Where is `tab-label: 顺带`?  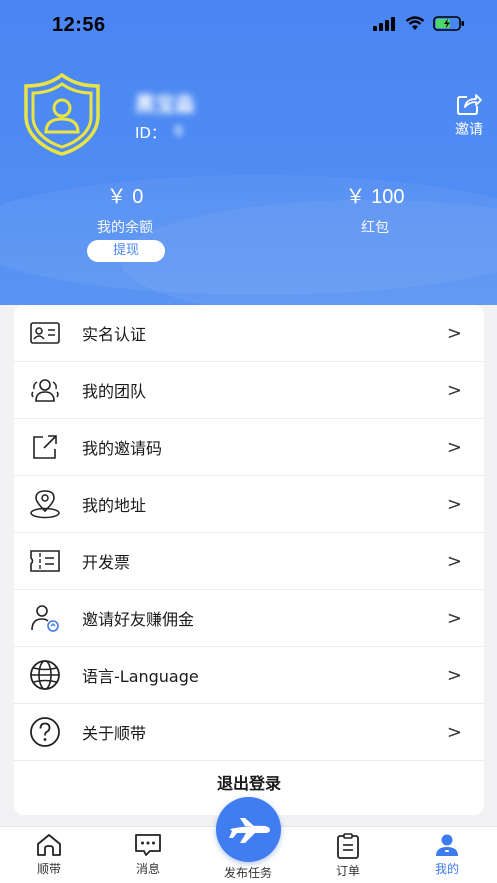
tab-label: 顺带 is located at coordinates (48, 869).